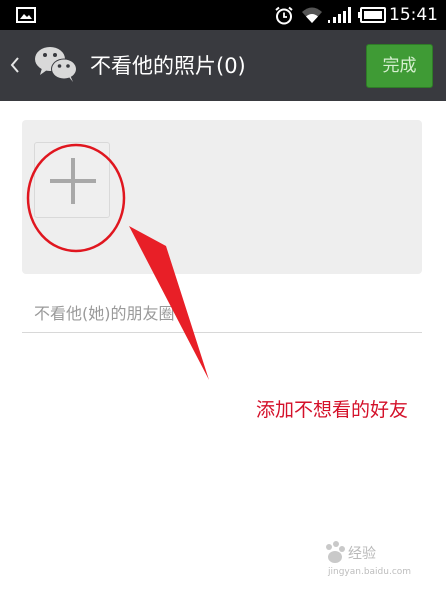 This screenshot has height=597, width=446. Describe the element at coordinates (335, 552) in the screenshot. I see `paw-icon` at that location.